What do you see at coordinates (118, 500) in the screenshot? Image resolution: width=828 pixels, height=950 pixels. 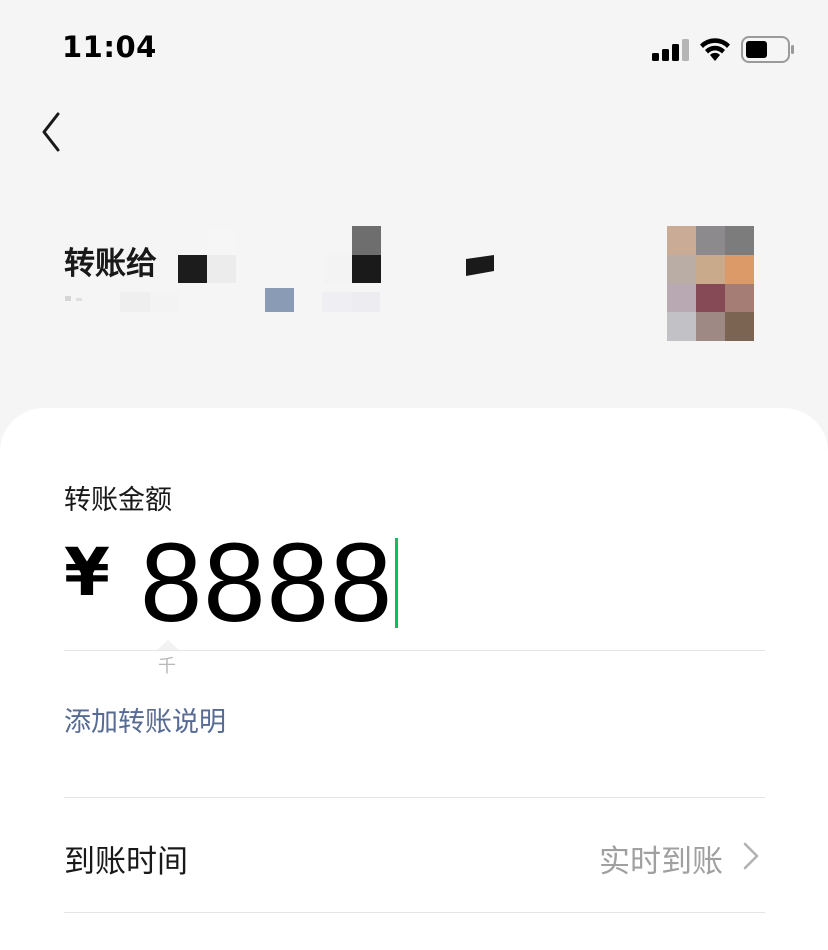 I see `amount-label: 转账金额` at bounding box center [118, 500].